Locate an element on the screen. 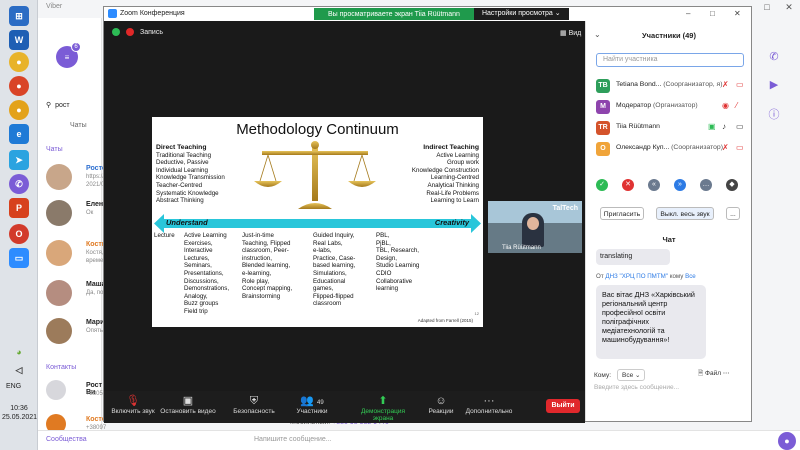 This screenshot has height=450, width=800. recipient-select: Все ⌄ is located at coordinates (631, 375).